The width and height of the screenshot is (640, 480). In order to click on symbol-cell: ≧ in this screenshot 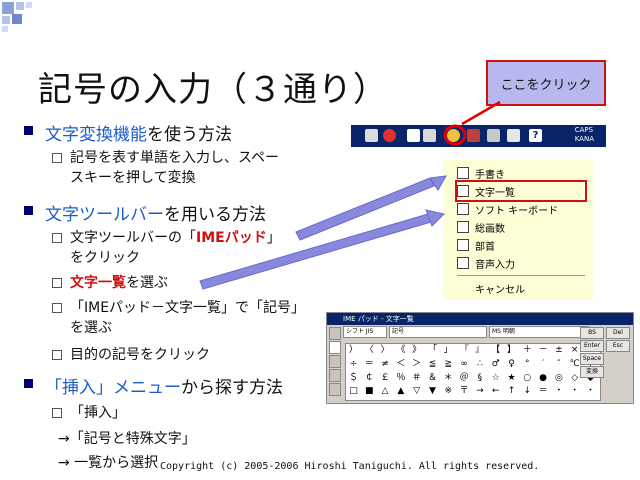, I will do `click(448, 364)`.